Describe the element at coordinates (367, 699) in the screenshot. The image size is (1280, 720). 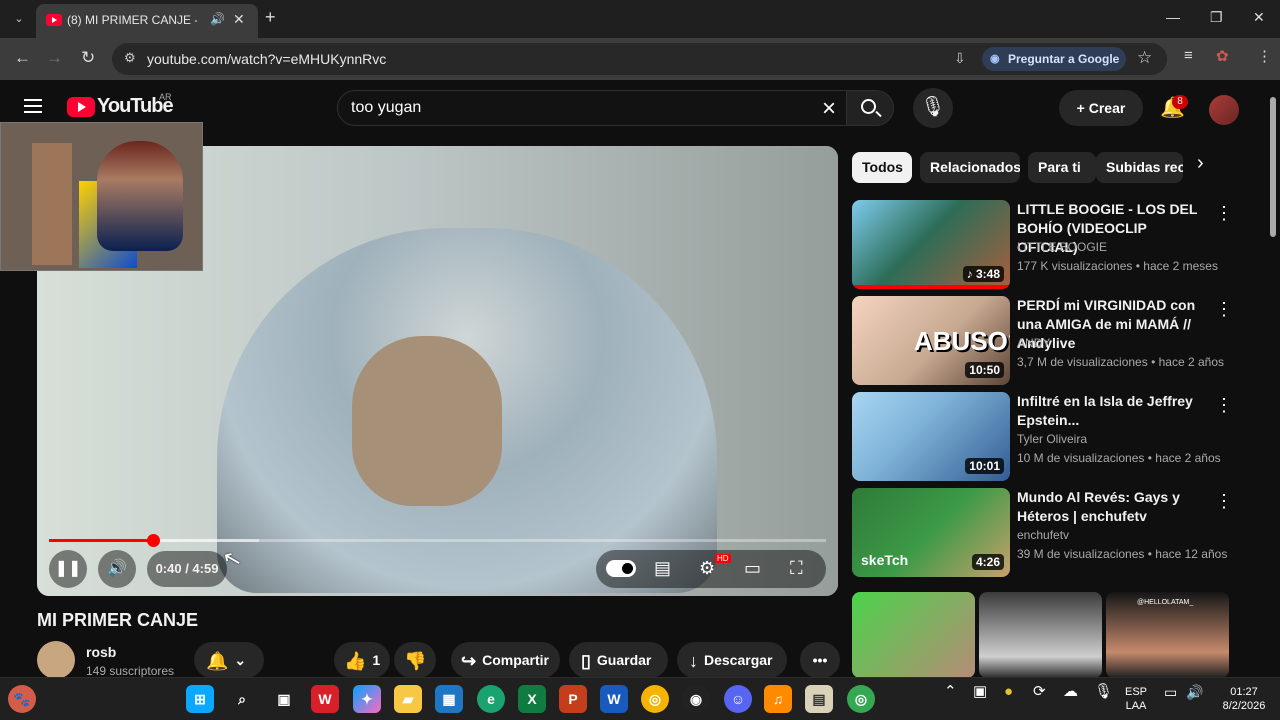
I see `copilot-icon: ✦` at that location.